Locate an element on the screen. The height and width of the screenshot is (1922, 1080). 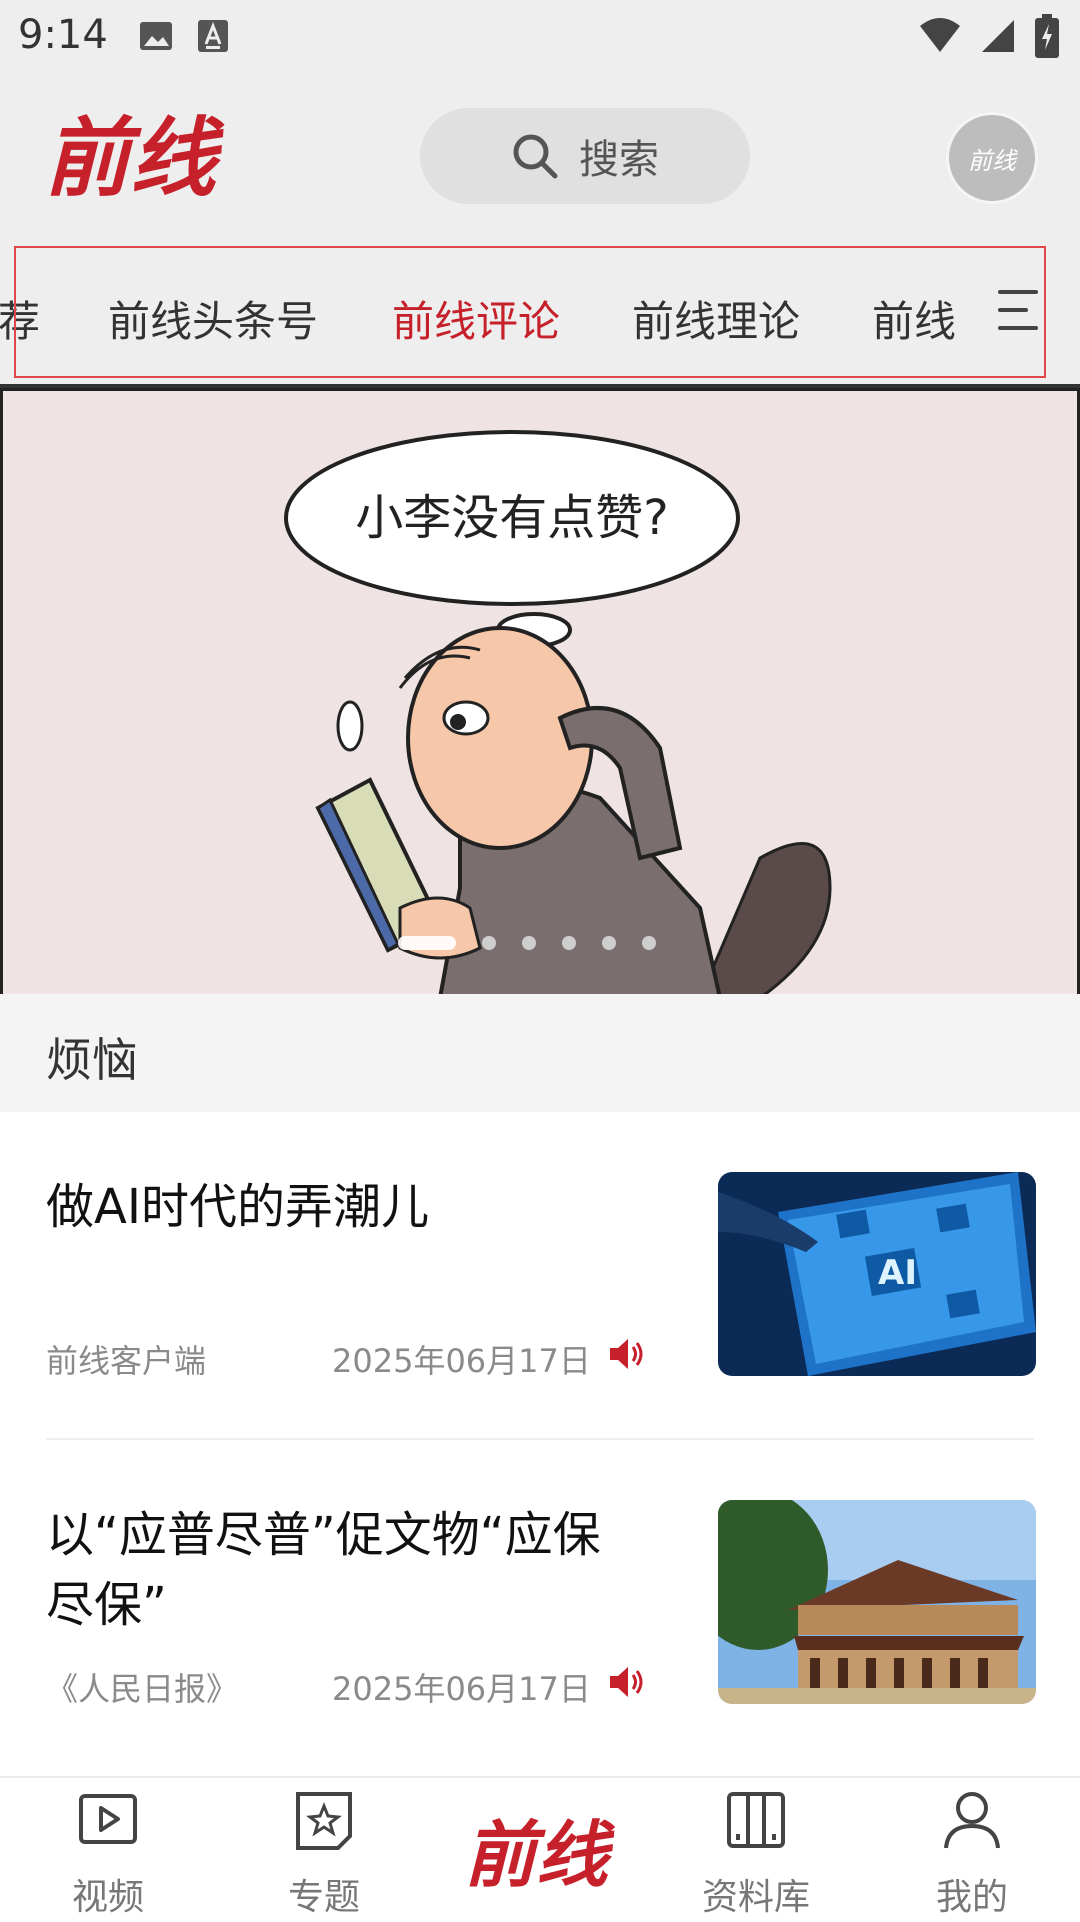
banner-caption-bar: 烦恼 is located at coordinates (540, 1053).